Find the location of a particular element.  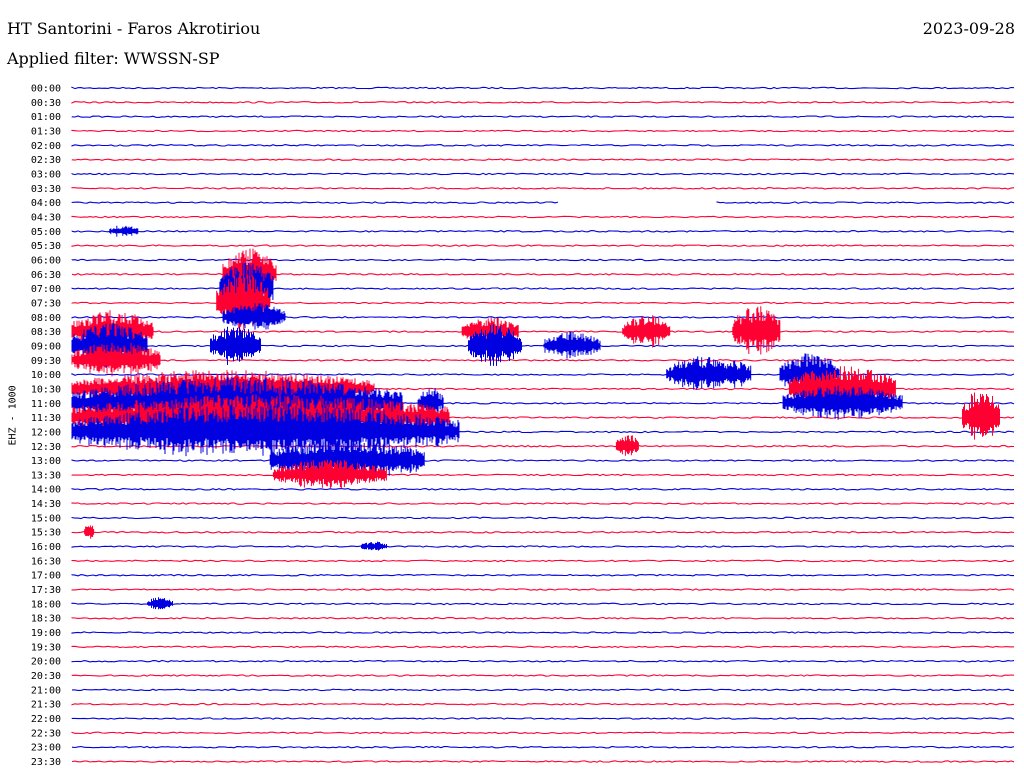

time-tick-label: 07:30 is located at coordinates (46, 303).